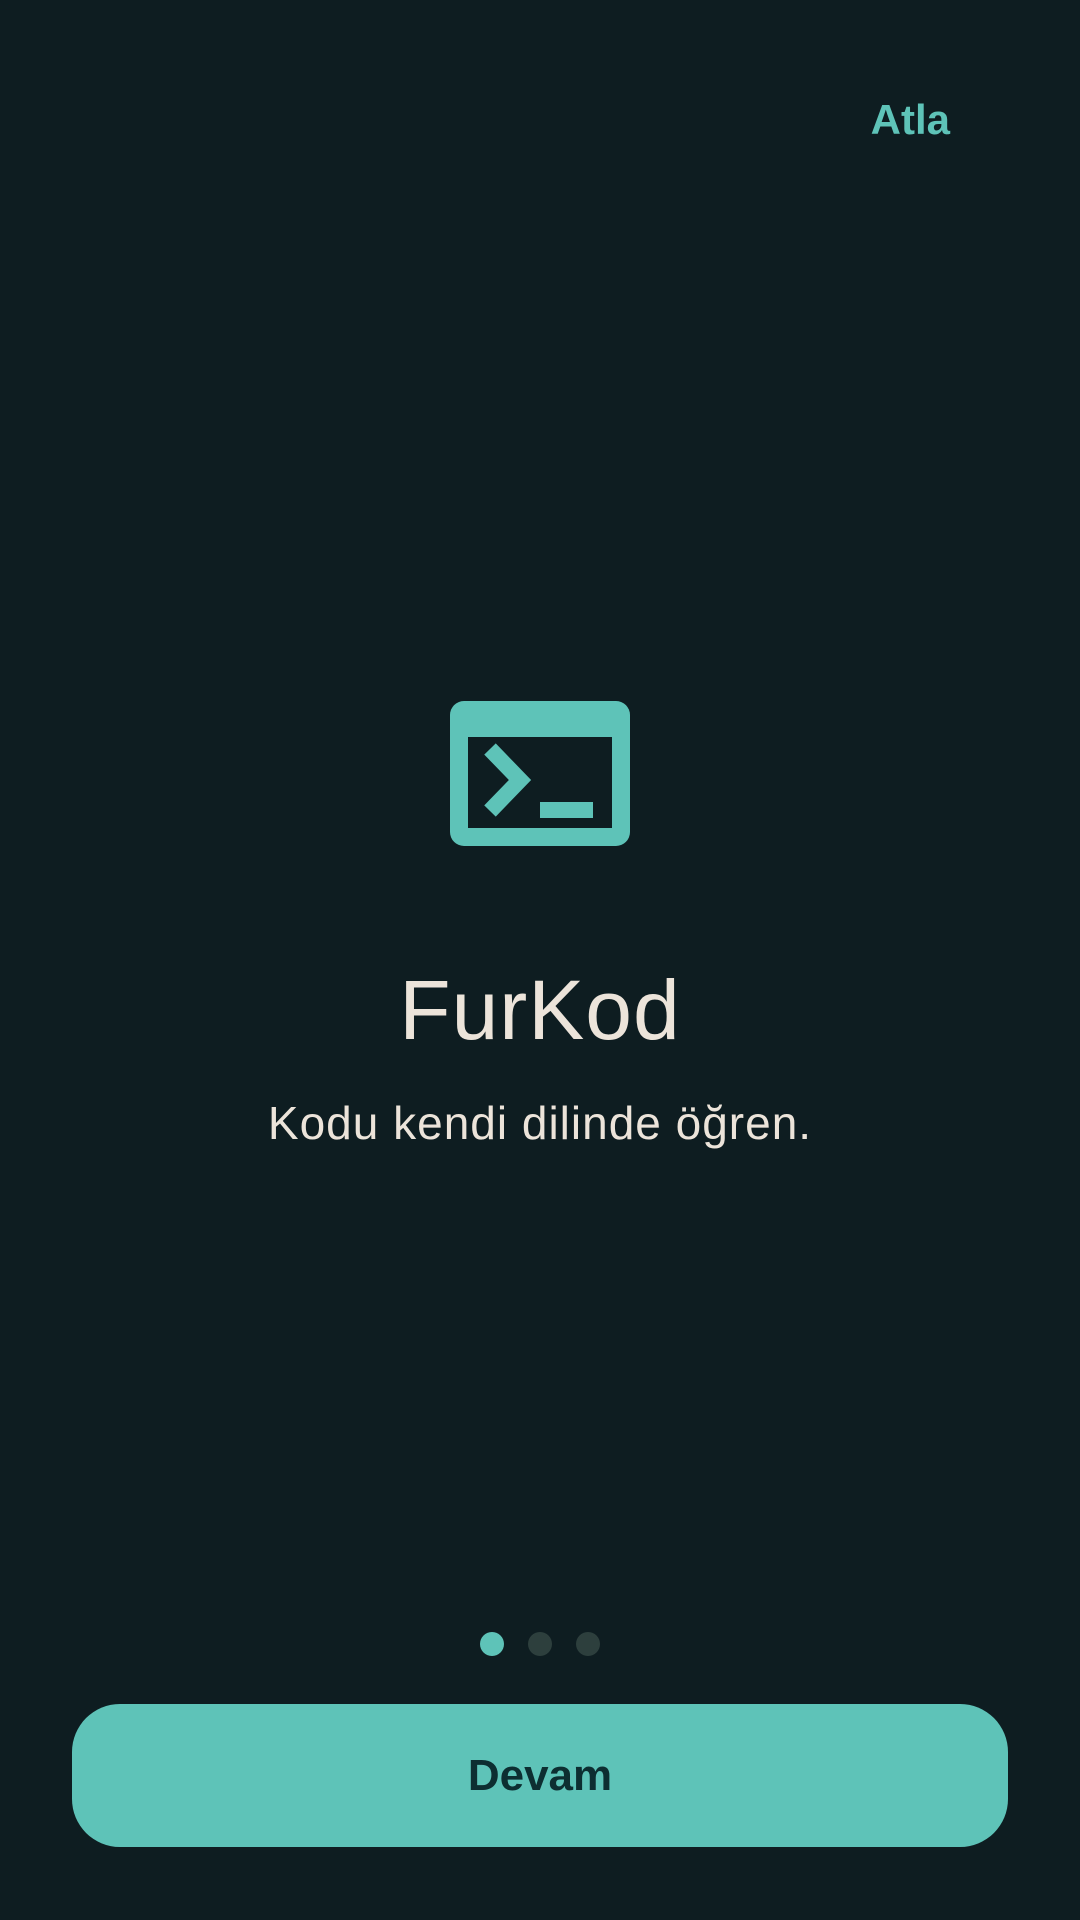 The height and width of the screenshot is (1920, 1080). I want to click on page-indicator, so click(540, 1644).